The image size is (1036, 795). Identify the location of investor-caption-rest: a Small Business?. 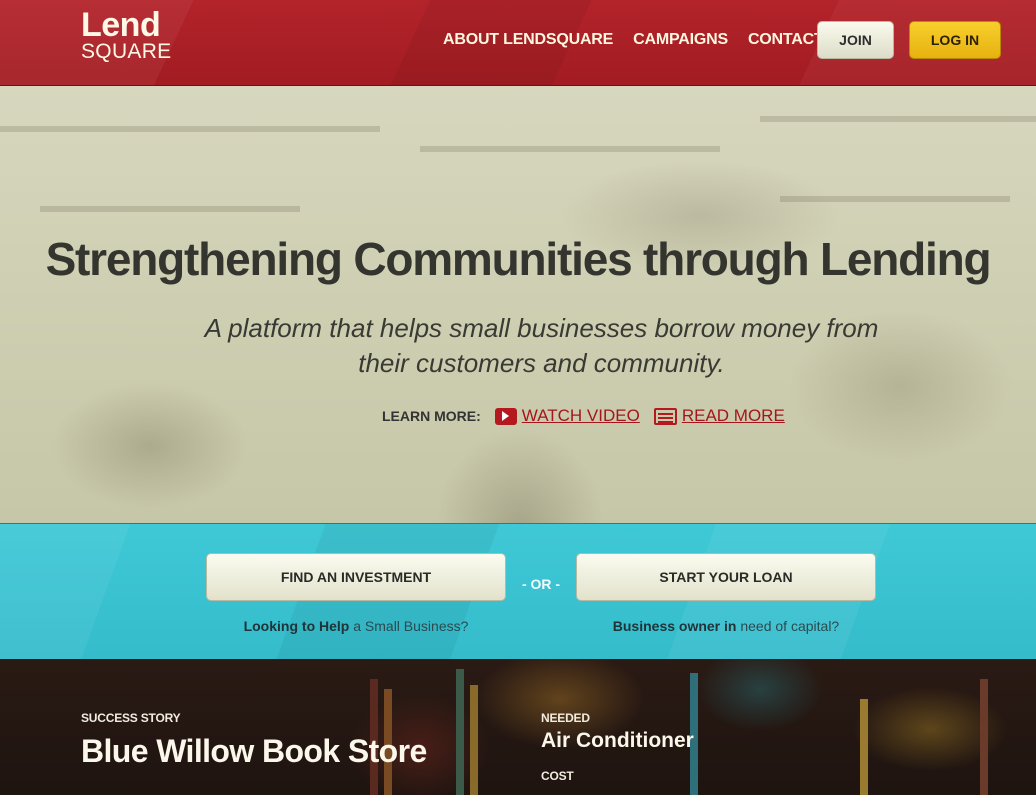
(409, 626).